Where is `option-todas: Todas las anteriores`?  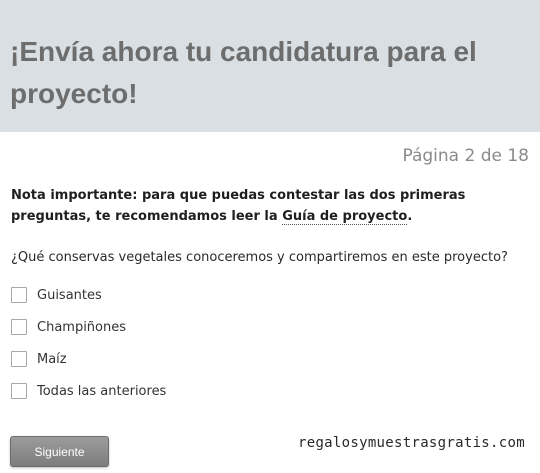 option-todas: Todas las anteriores is located at coordinates (88, 391).